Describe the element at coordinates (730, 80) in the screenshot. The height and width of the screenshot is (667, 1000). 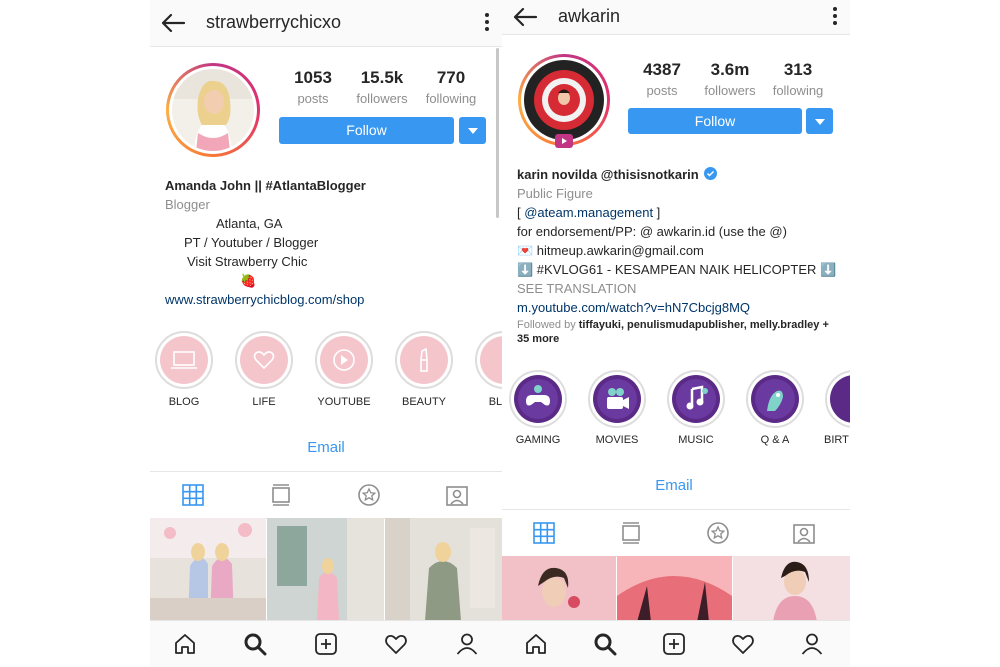
I see `stat-followers: 3.6m followers` at that location.